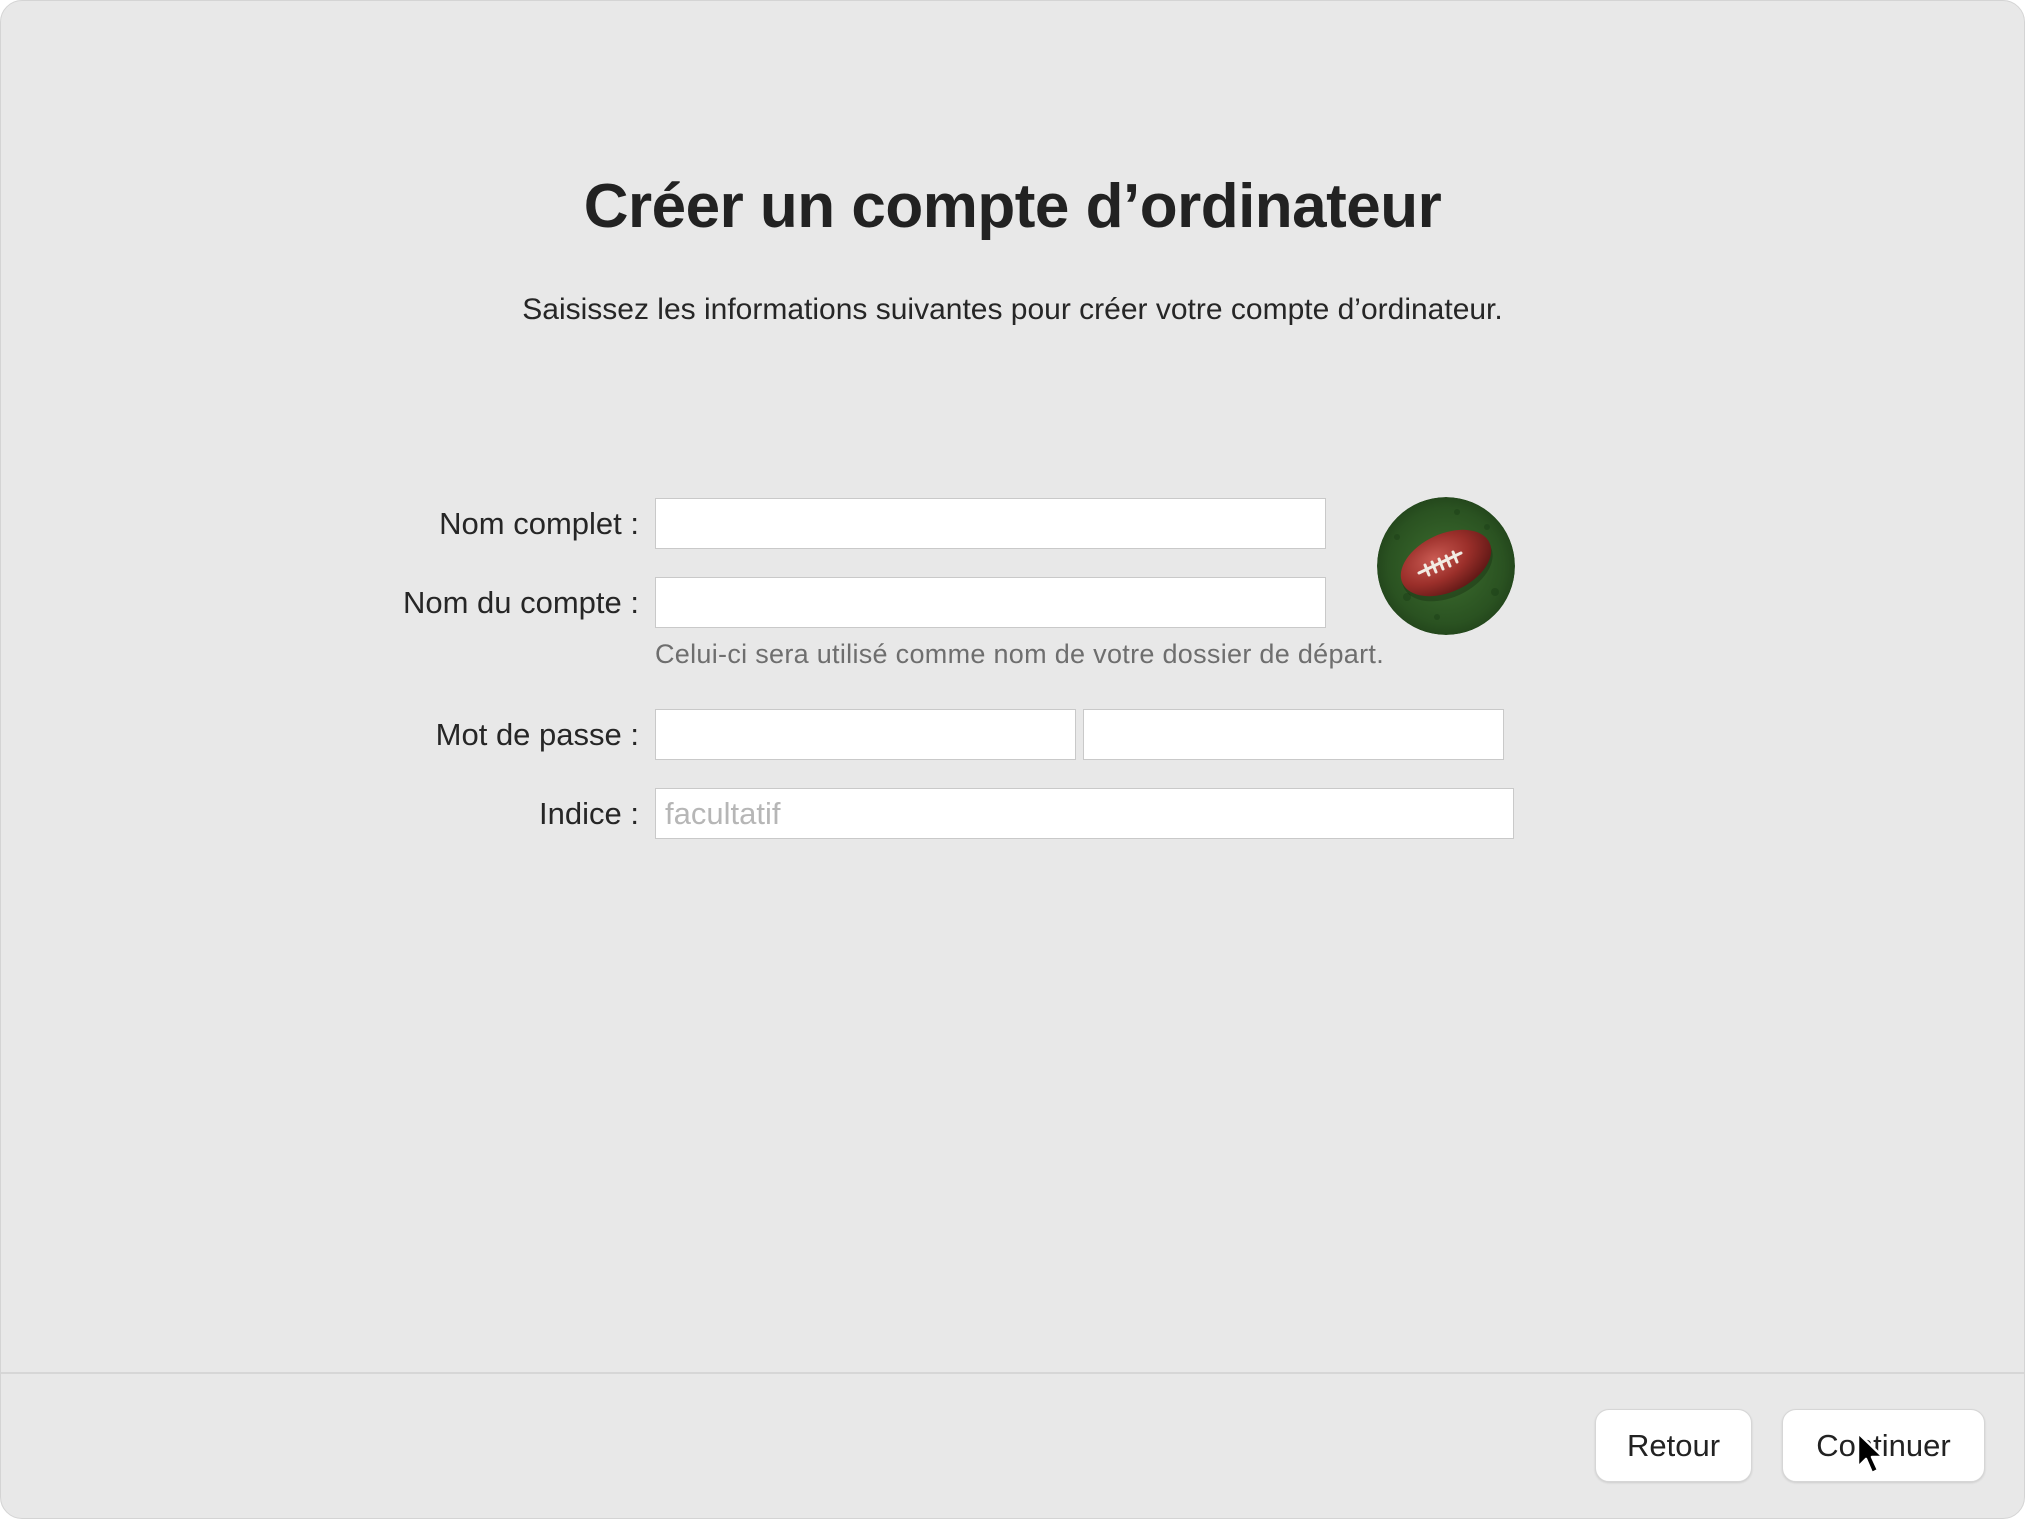 This screenshot has height=1519, width=2025. I want to click on back-button: Retour, so click(1673, 1445).